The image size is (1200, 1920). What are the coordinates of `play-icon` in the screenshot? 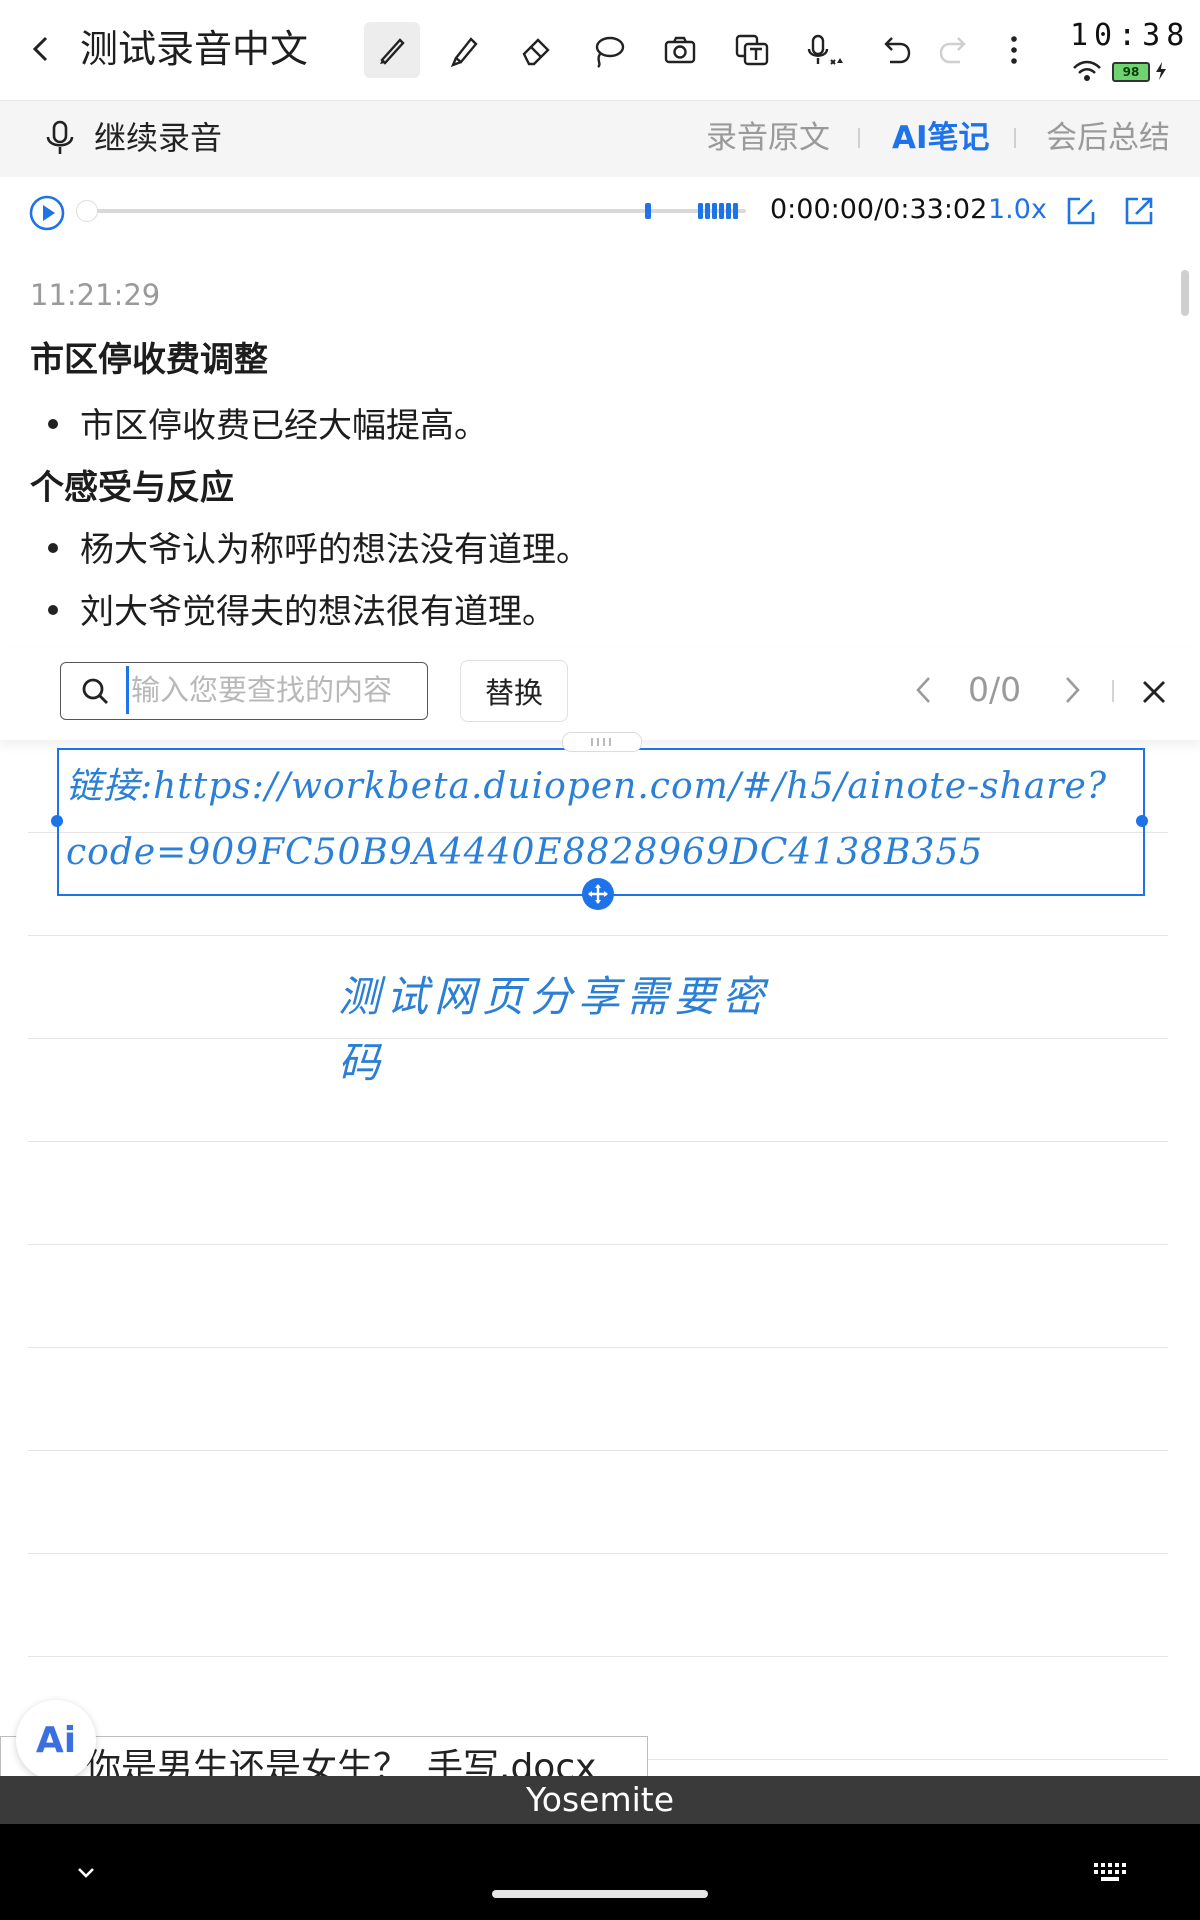 It's located at (47, 213).